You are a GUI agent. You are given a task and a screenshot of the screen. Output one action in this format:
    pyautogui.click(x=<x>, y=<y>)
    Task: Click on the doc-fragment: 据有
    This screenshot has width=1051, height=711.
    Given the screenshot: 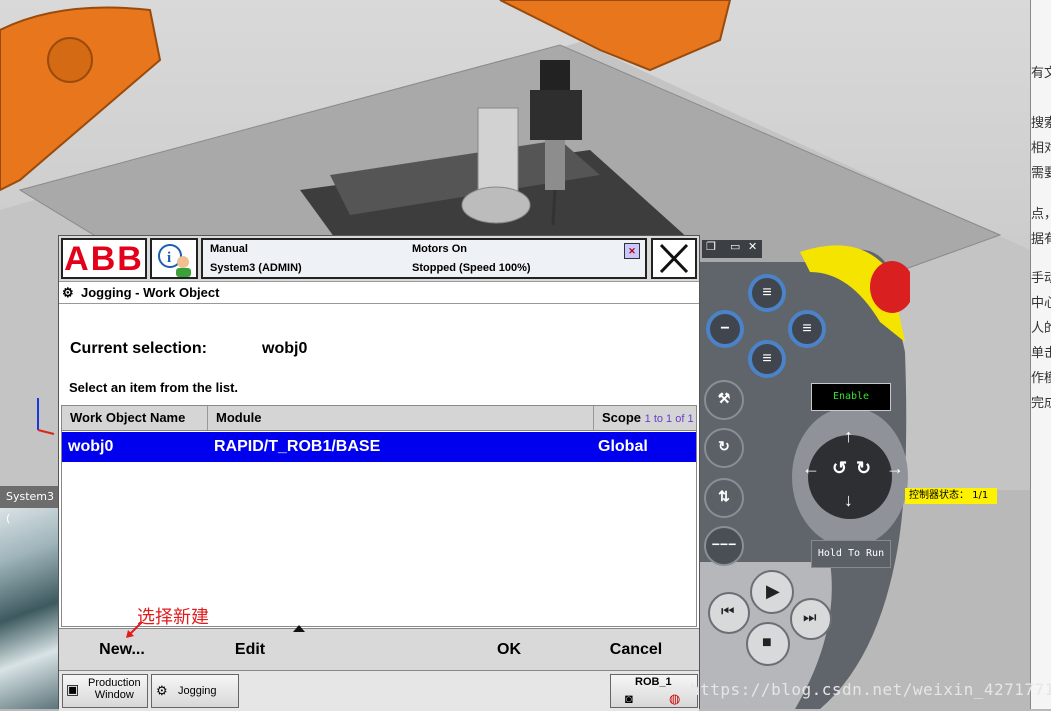 What is the action you would take?
    pyautogui.click(x=1041, y=238)
    